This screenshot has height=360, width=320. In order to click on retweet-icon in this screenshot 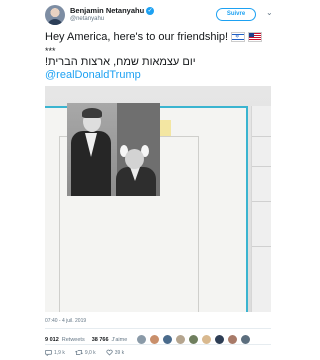, I will do `click(78, 352)`.